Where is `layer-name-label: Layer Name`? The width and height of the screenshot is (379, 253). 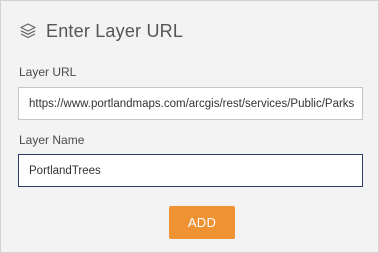
layer-name-label: Layer Name is located at coordinates (52, 140).